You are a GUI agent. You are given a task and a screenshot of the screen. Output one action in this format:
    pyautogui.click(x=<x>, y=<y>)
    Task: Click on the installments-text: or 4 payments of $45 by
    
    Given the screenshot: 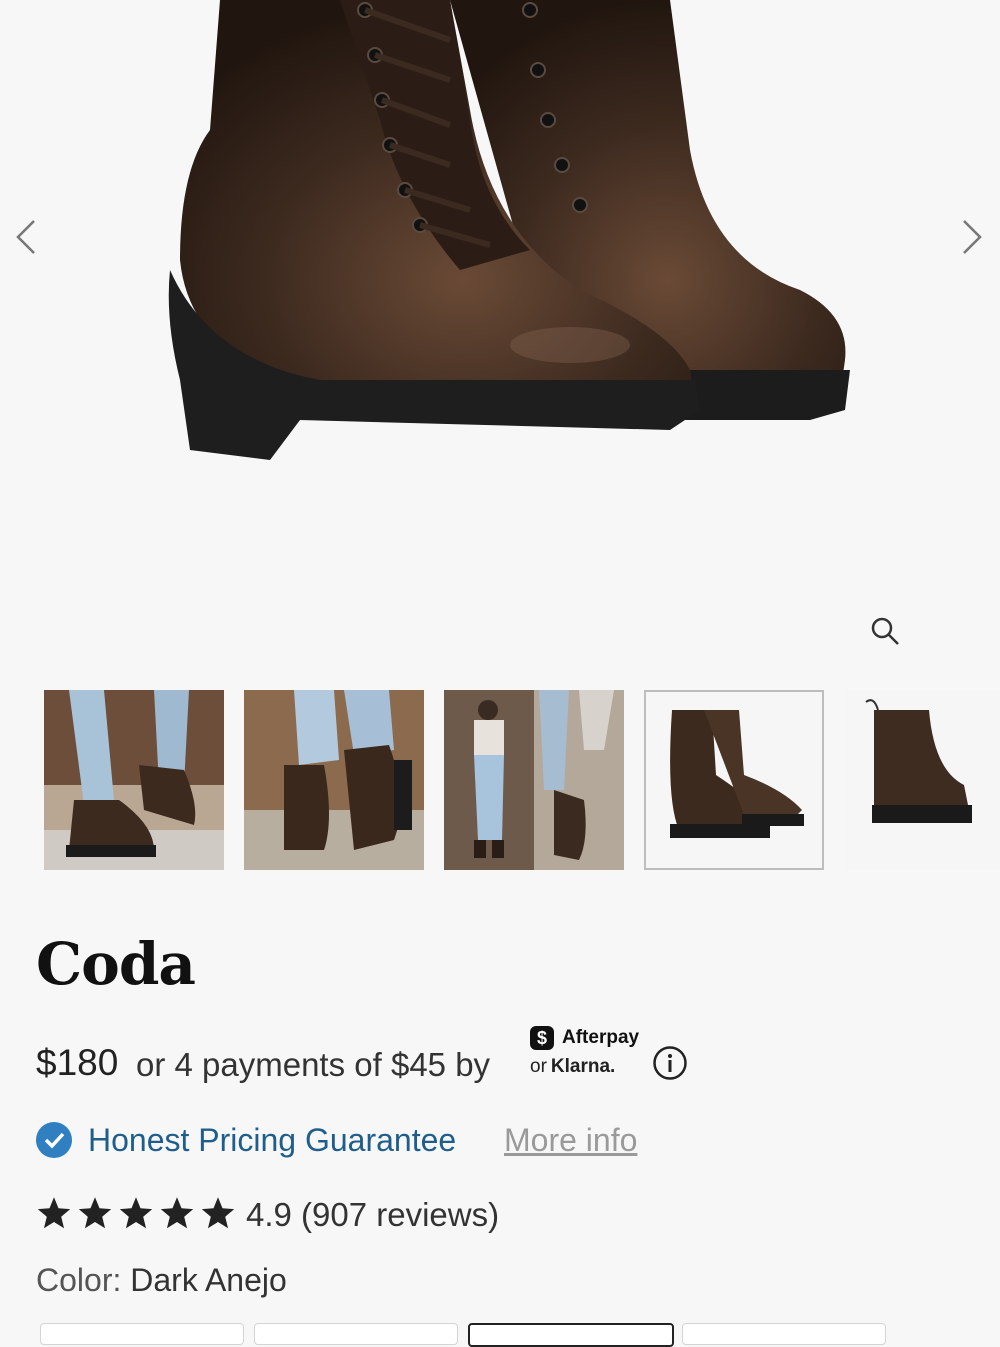 What is the action you would take?
    pyautogui.click(x=313, y=1064)
    